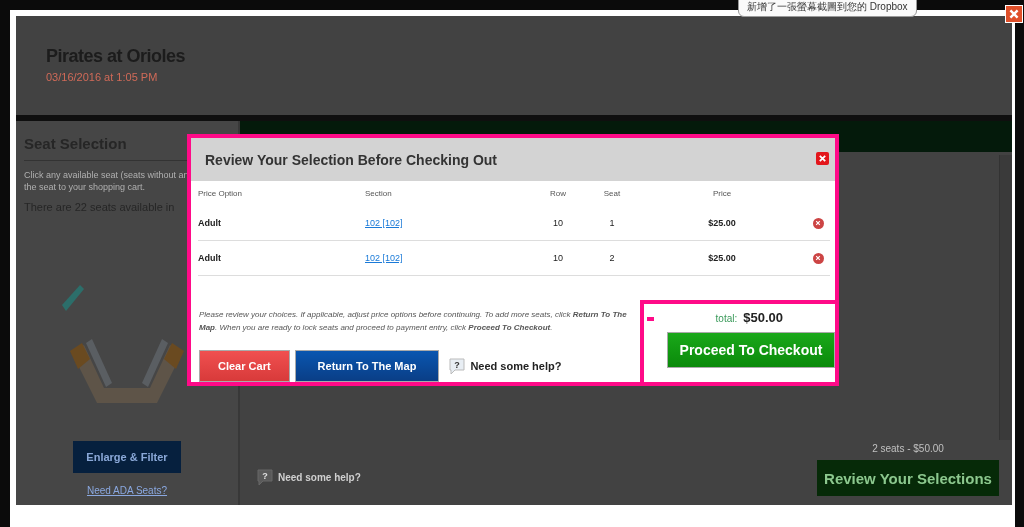  What do you see at coordinates (102, 77) in the screenshot?
I see `event-date: 03/16/2016 at 1:05 PM` at bounding box center [102, 77].